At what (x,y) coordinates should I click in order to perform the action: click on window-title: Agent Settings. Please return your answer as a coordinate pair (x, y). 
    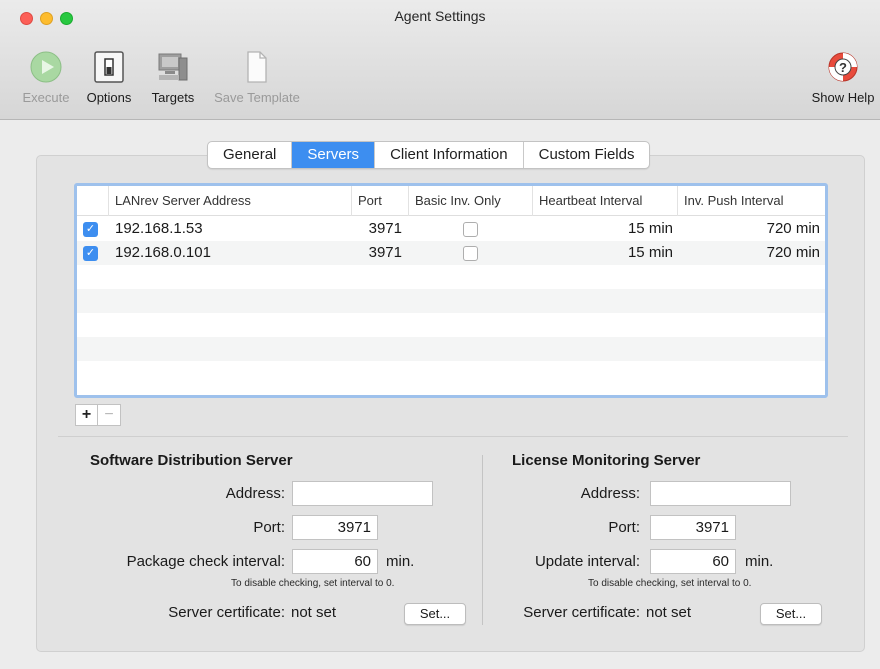
    Looking at the image, I should click on (440, 16).